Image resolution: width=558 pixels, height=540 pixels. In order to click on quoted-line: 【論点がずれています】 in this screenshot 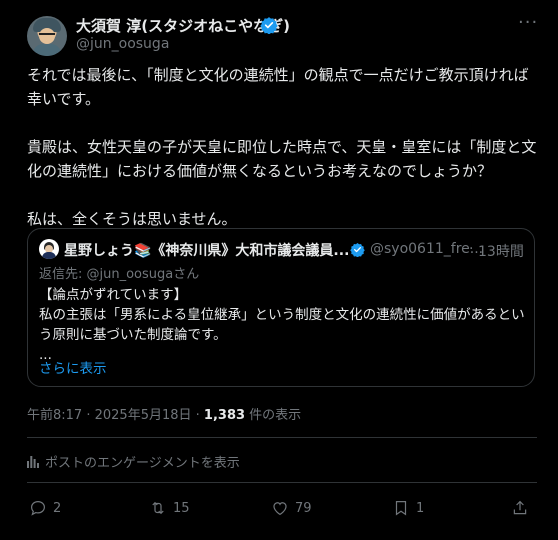, I will do `click(113, 295)`.